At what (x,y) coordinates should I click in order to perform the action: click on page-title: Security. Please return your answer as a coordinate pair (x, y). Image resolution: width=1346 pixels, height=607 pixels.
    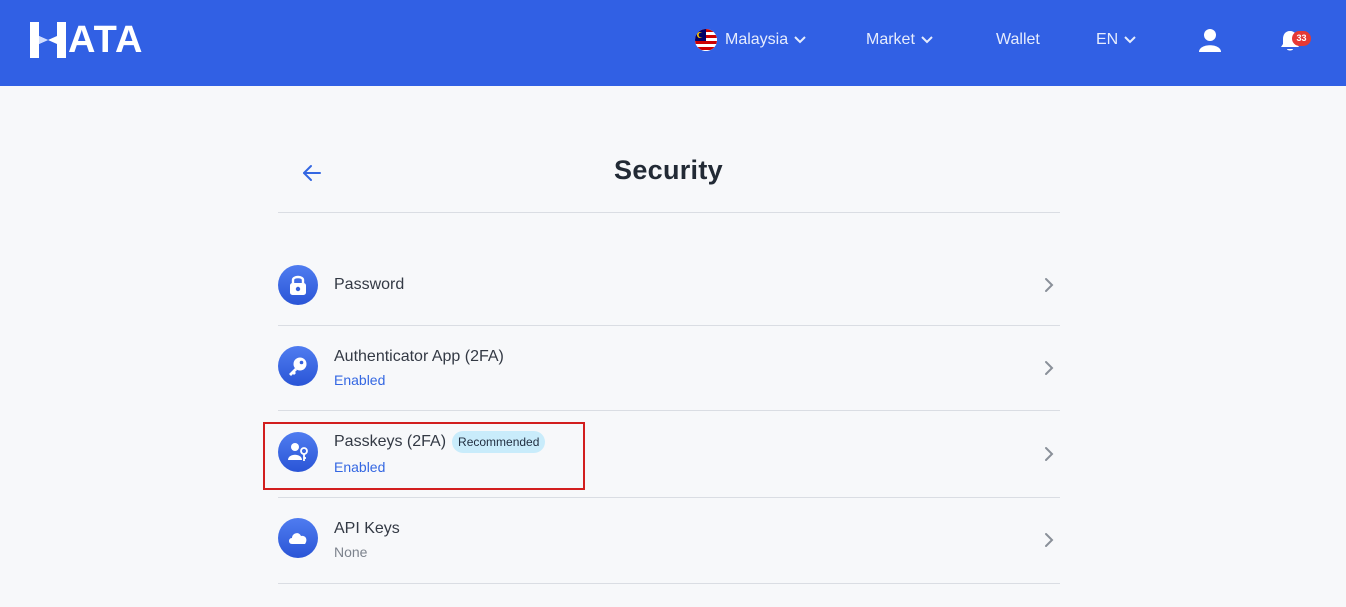
    Looking at the image, I should click on (668, 170).